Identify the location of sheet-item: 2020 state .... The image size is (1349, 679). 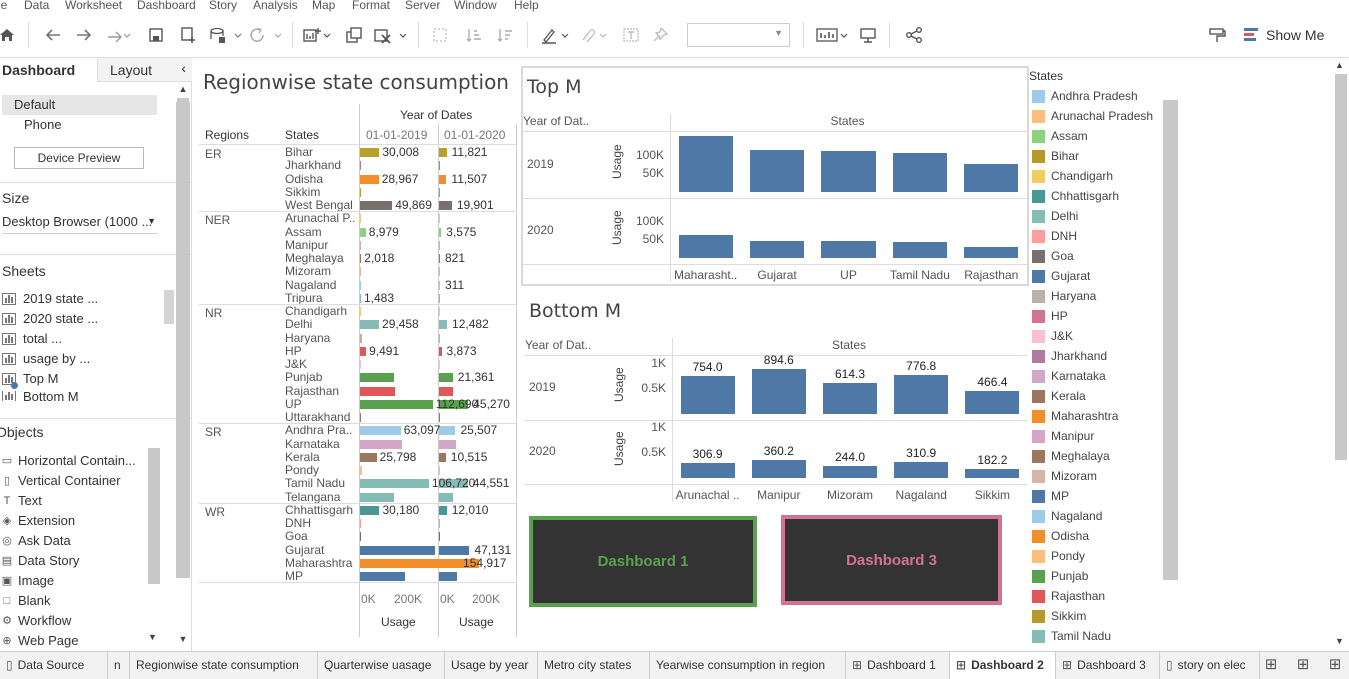
(50, 318).